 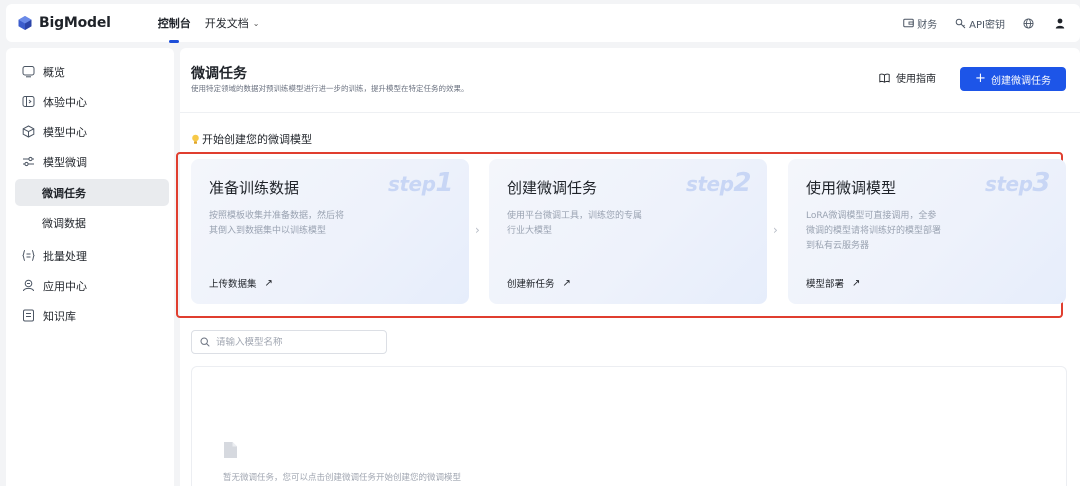 What do you see at coordinates (28, 162) in the screenshot?
I see `sliders-icon` at bounding box center [28, 162].